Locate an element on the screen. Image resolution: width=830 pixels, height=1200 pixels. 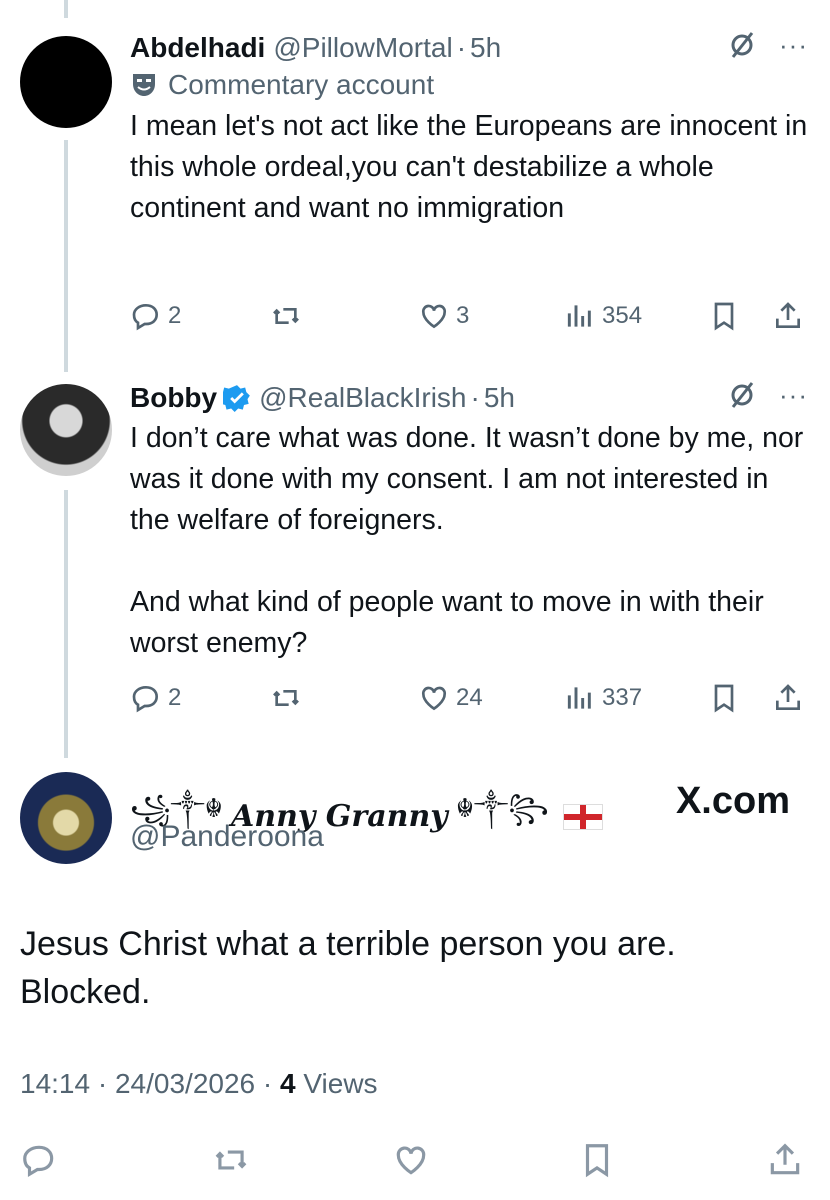
thread-line-middle is located at coordinates (66, 256).